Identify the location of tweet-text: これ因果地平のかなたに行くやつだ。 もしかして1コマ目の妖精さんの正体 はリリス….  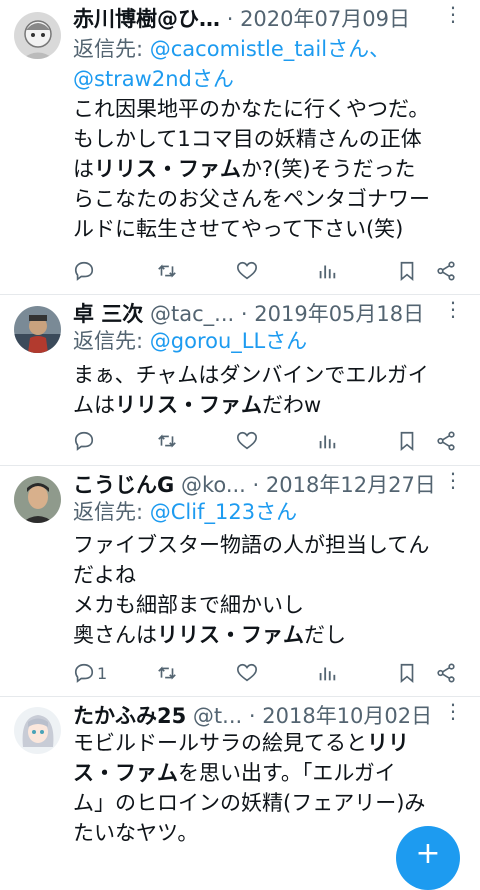
(273, 169).